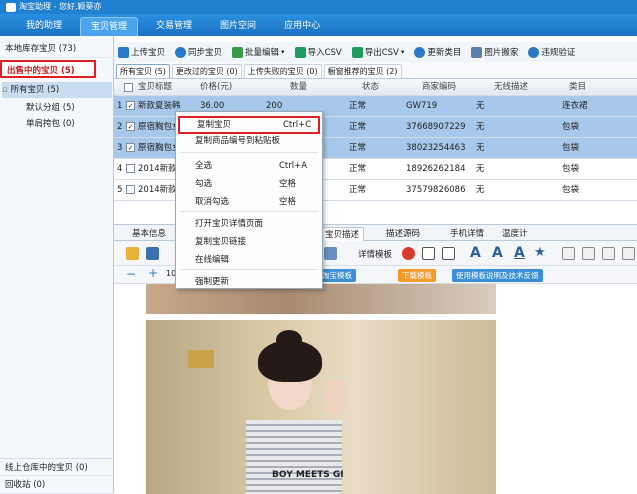  I want to click on cell-merchant-code: 37668907229, so click(436, 127).